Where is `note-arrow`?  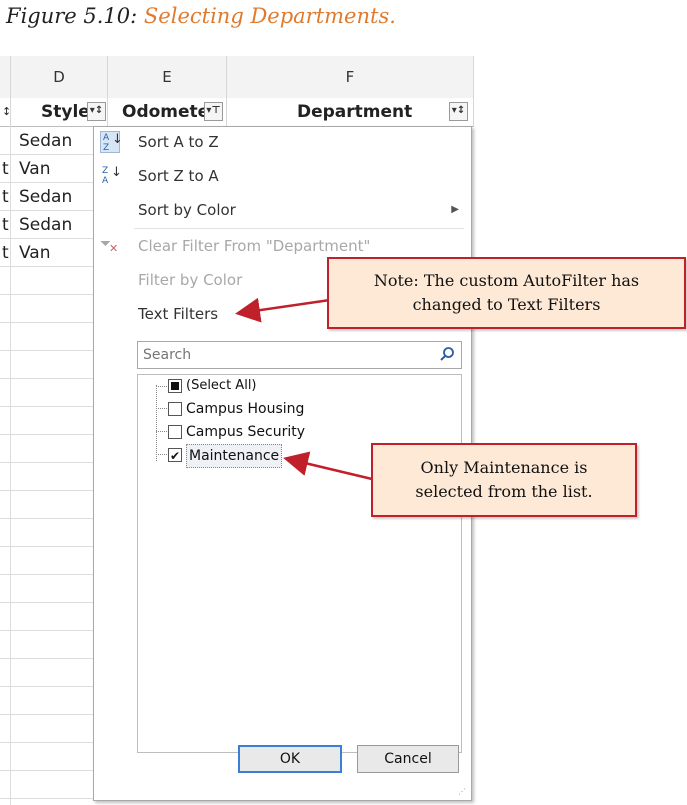 note-arrow is located at coordinates (283, 310).